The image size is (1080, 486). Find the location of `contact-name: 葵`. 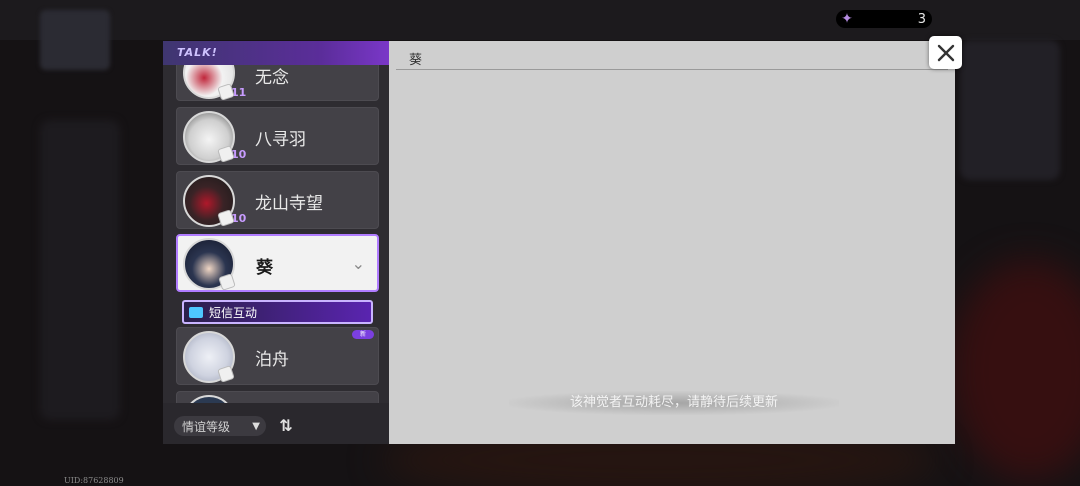

contact-name: 葵 is located at coordinates (264, 268).